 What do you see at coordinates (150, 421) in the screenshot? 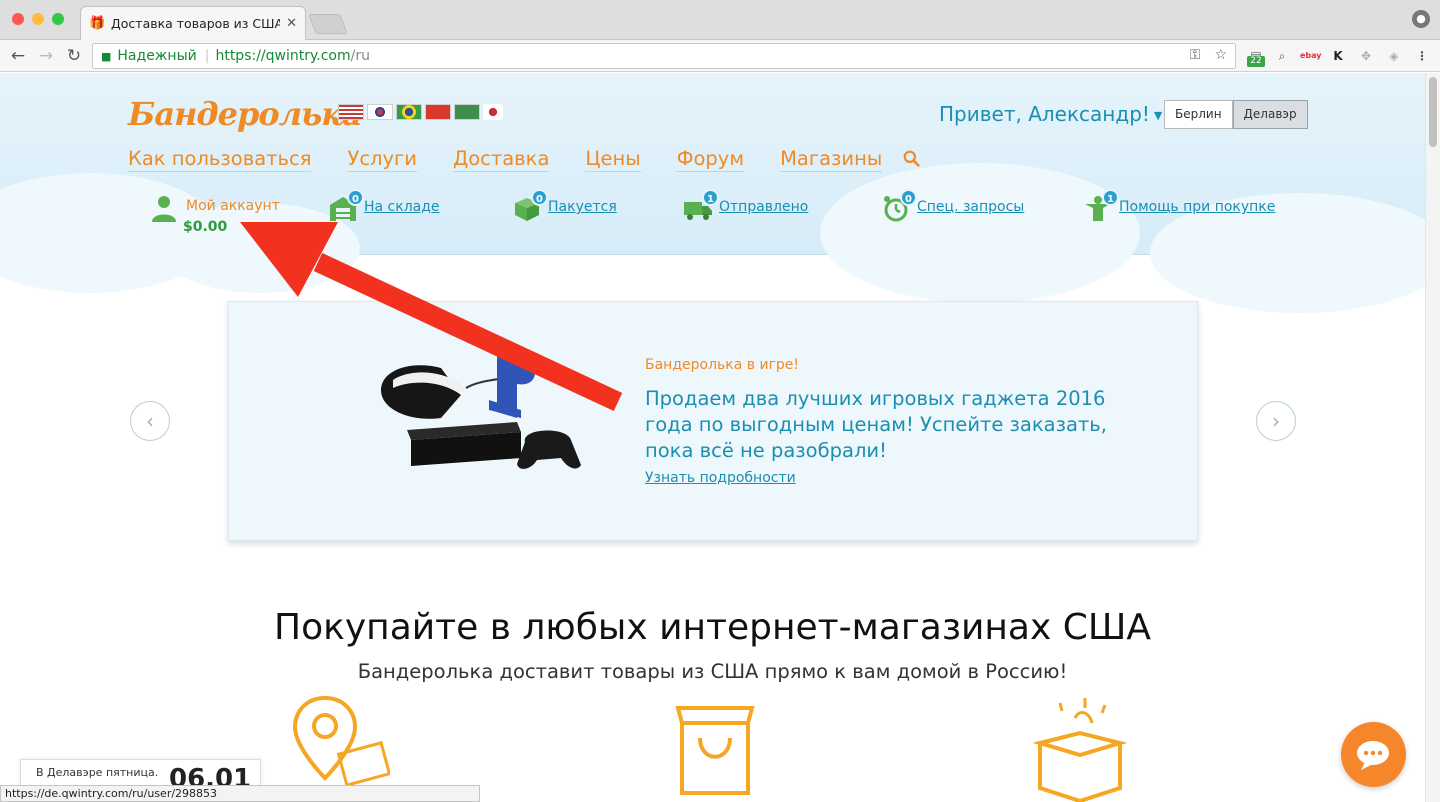
I see `carousel-prev-button: ‹` at bounding box center [150, 421].